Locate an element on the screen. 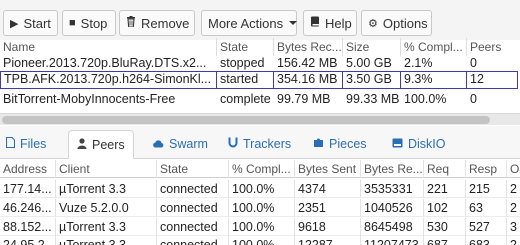 This screenshot has width=520, height=245. peer-o: 3 is located at coordinates (513, 227).